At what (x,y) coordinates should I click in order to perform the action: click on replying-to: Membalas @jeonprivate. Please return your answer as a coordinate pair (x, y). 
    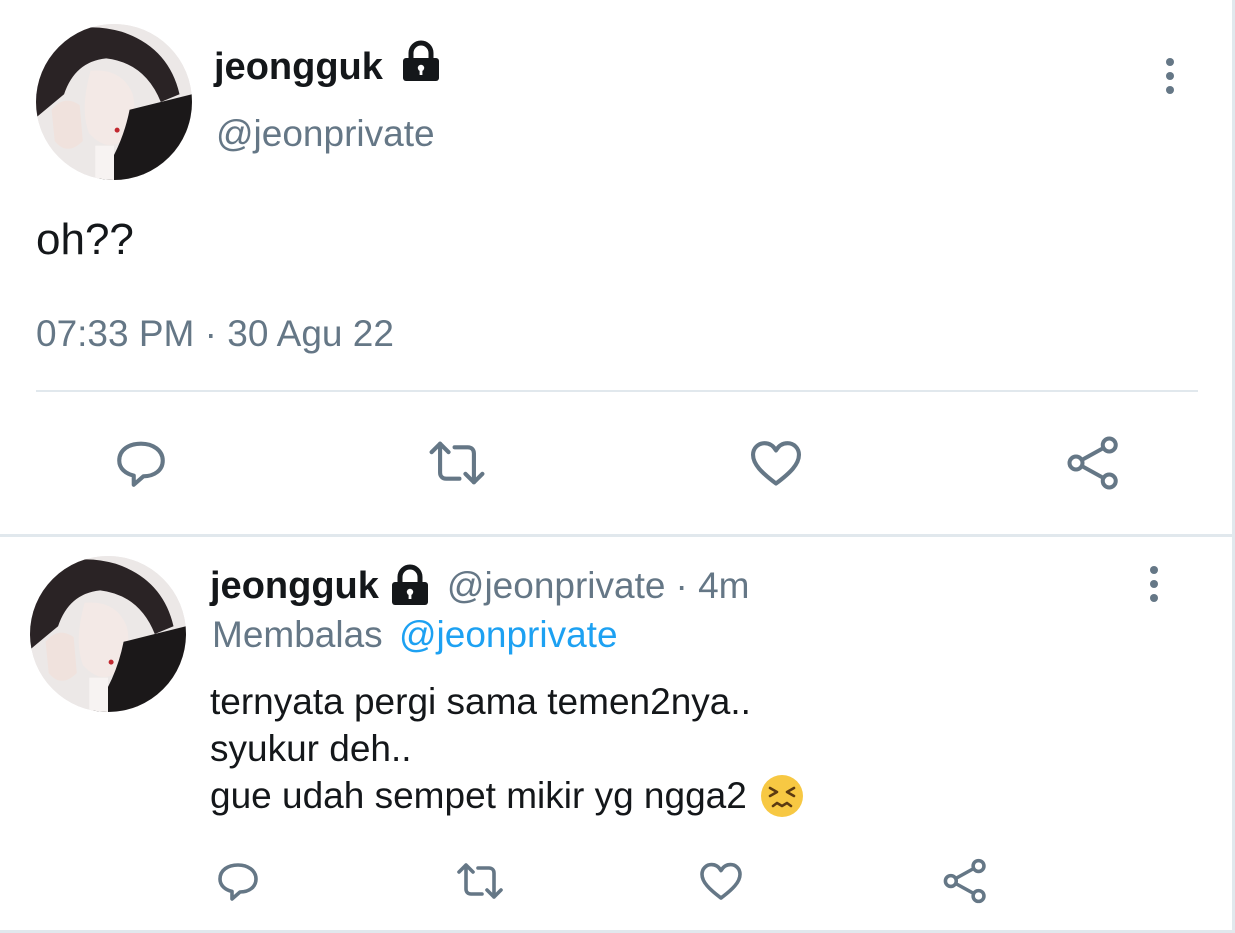
    Looking at the image, I should click on (415, 635).